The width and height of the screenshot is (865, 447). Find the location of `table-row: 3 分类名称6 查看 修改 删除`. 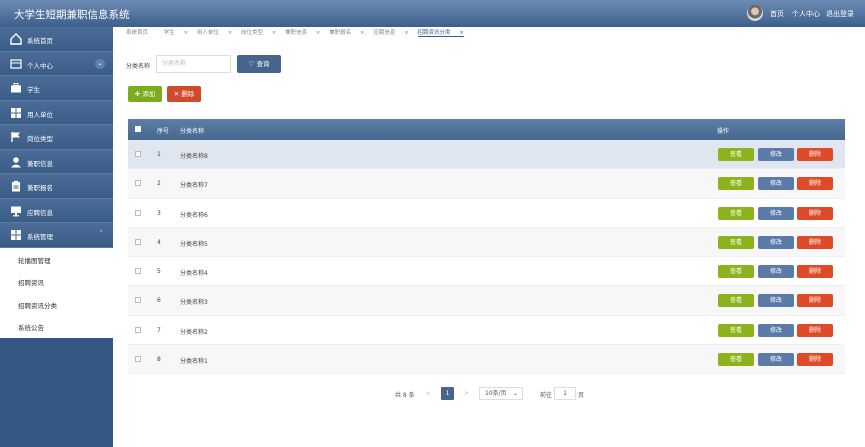

table-row: 3 分类名称6 查看 修改 删除 is located at coordinates (486, 213).